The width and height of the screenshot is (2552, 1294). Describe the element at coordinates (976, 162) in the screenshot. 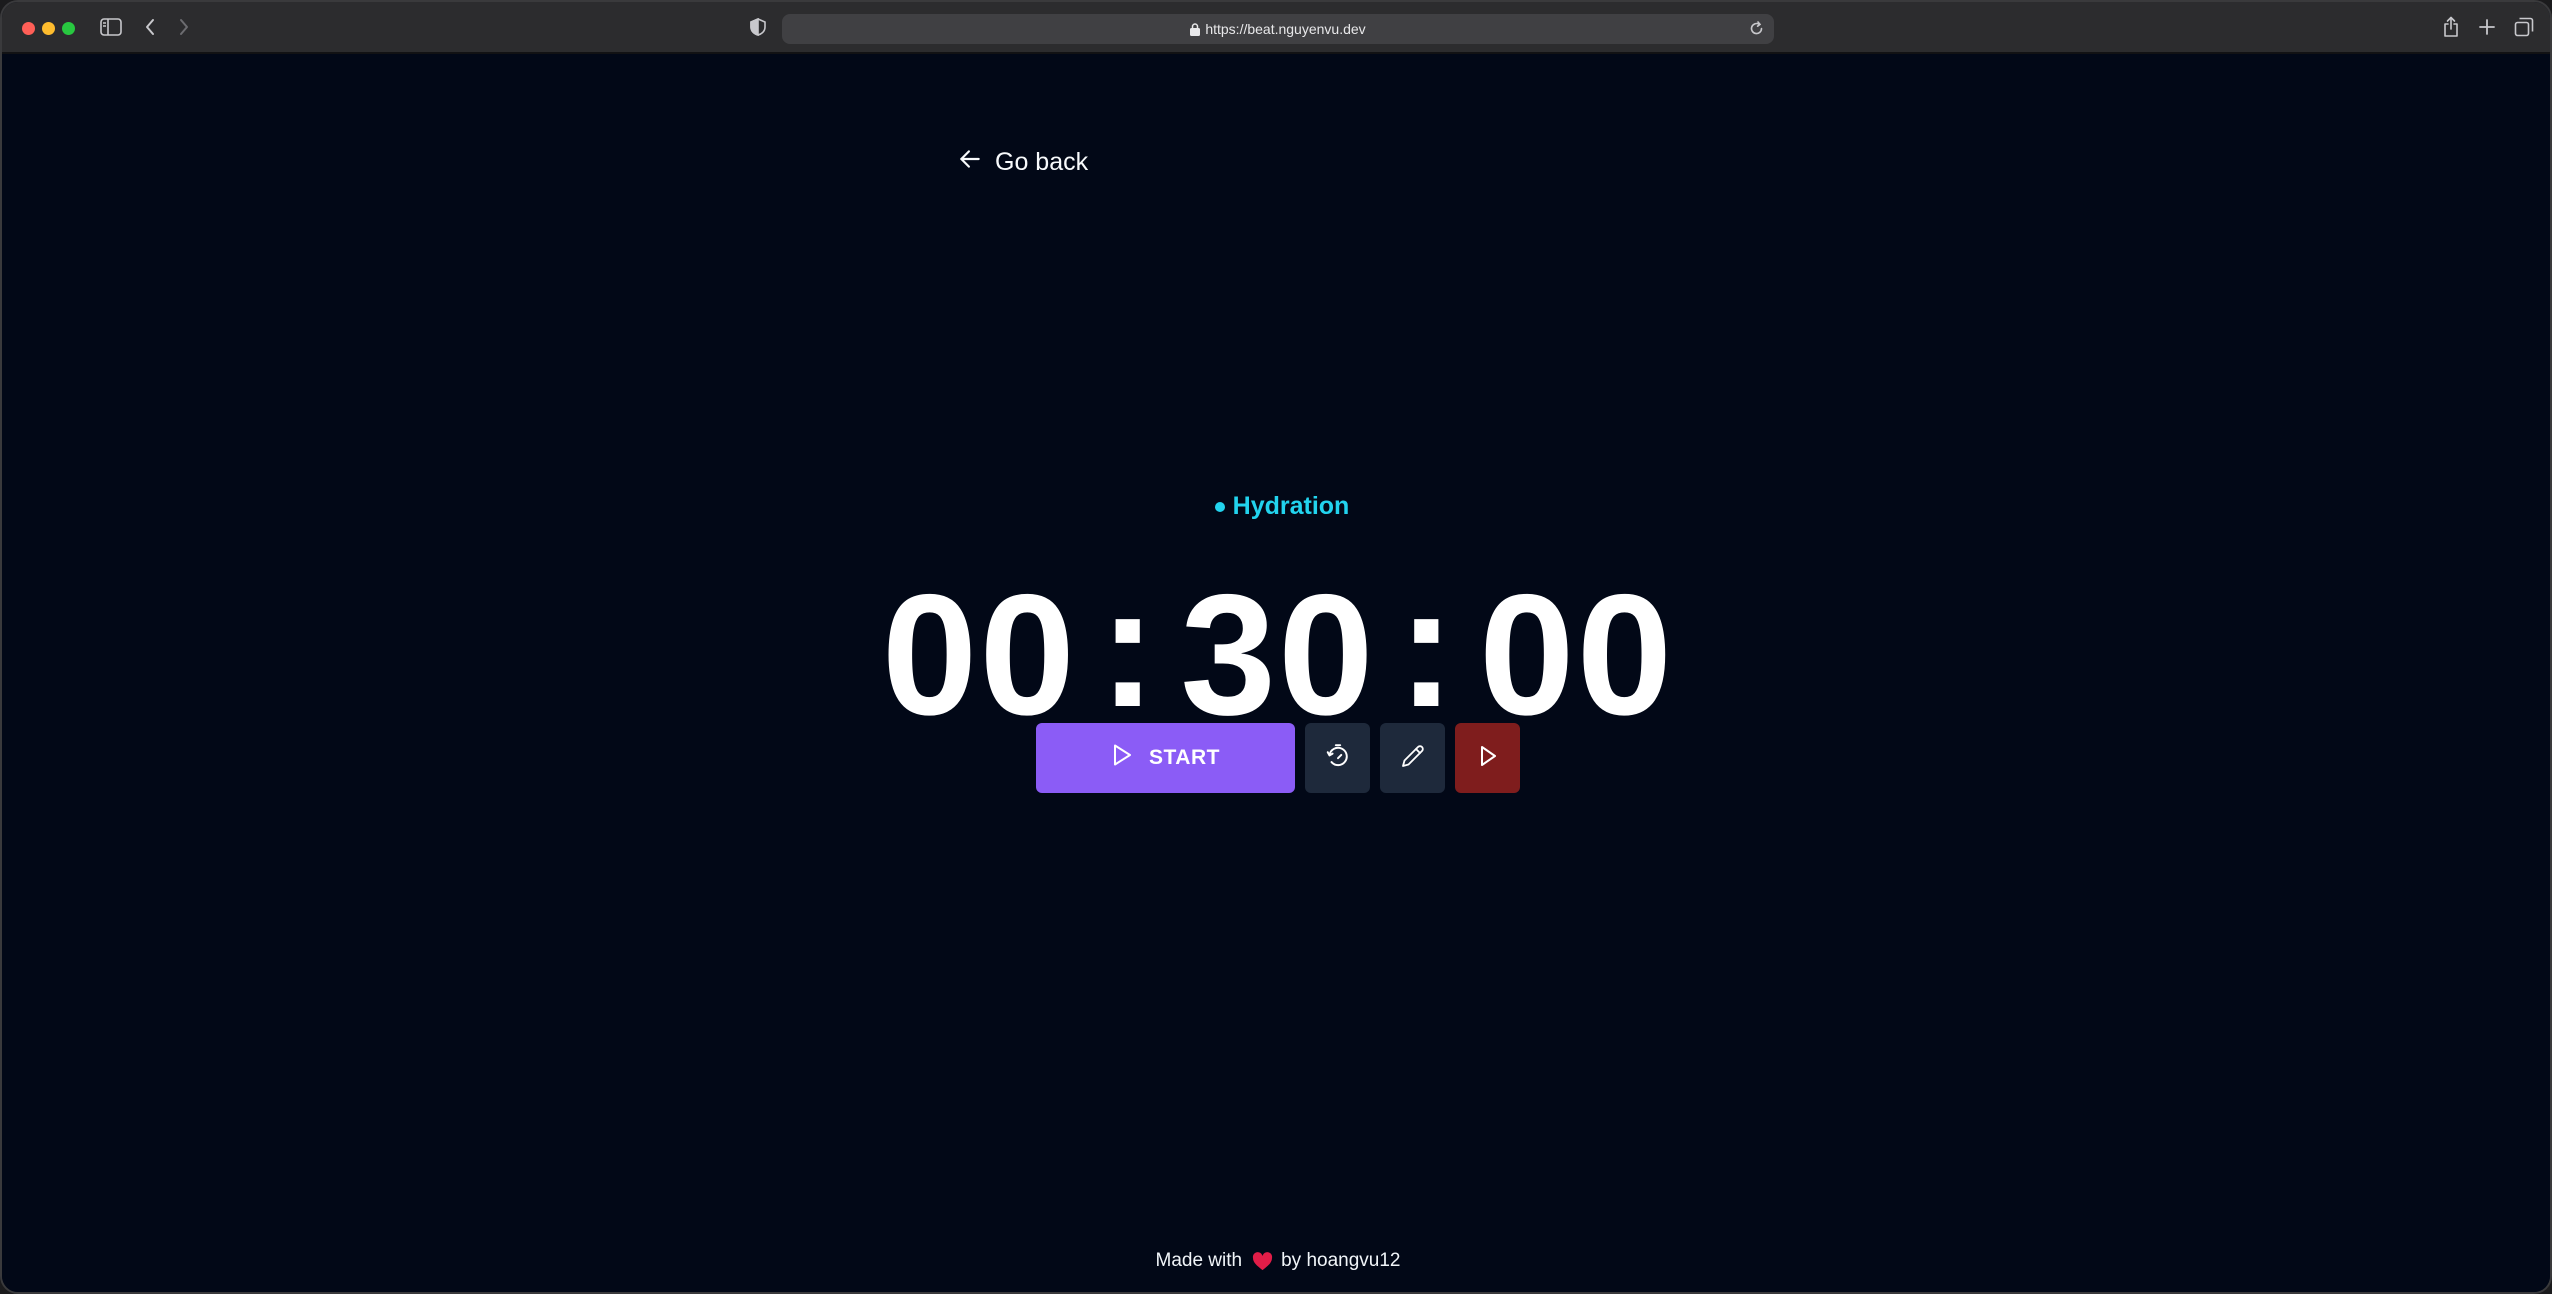

I see `arrow-left-icon` at that location.